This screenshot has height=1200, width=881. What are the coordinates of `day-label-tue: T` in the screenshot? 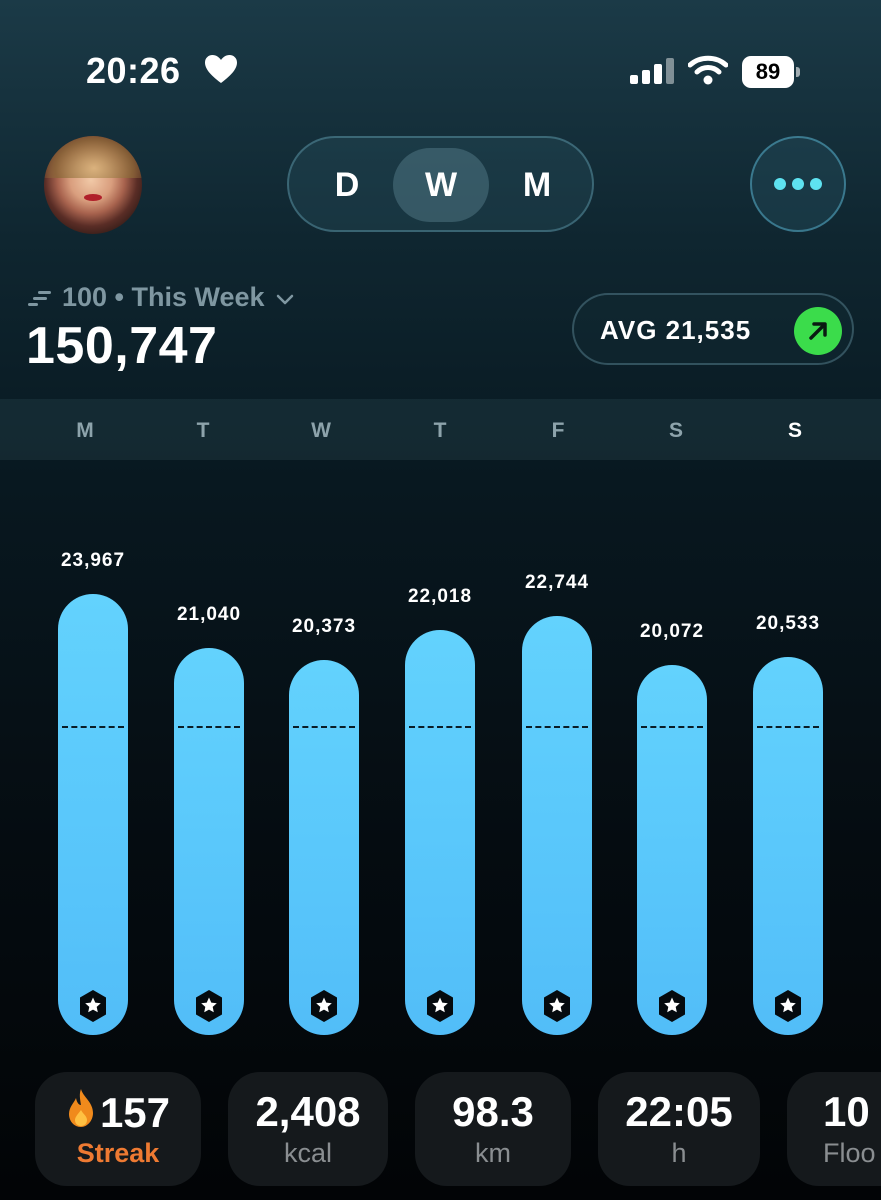 It's located at (203, 431).